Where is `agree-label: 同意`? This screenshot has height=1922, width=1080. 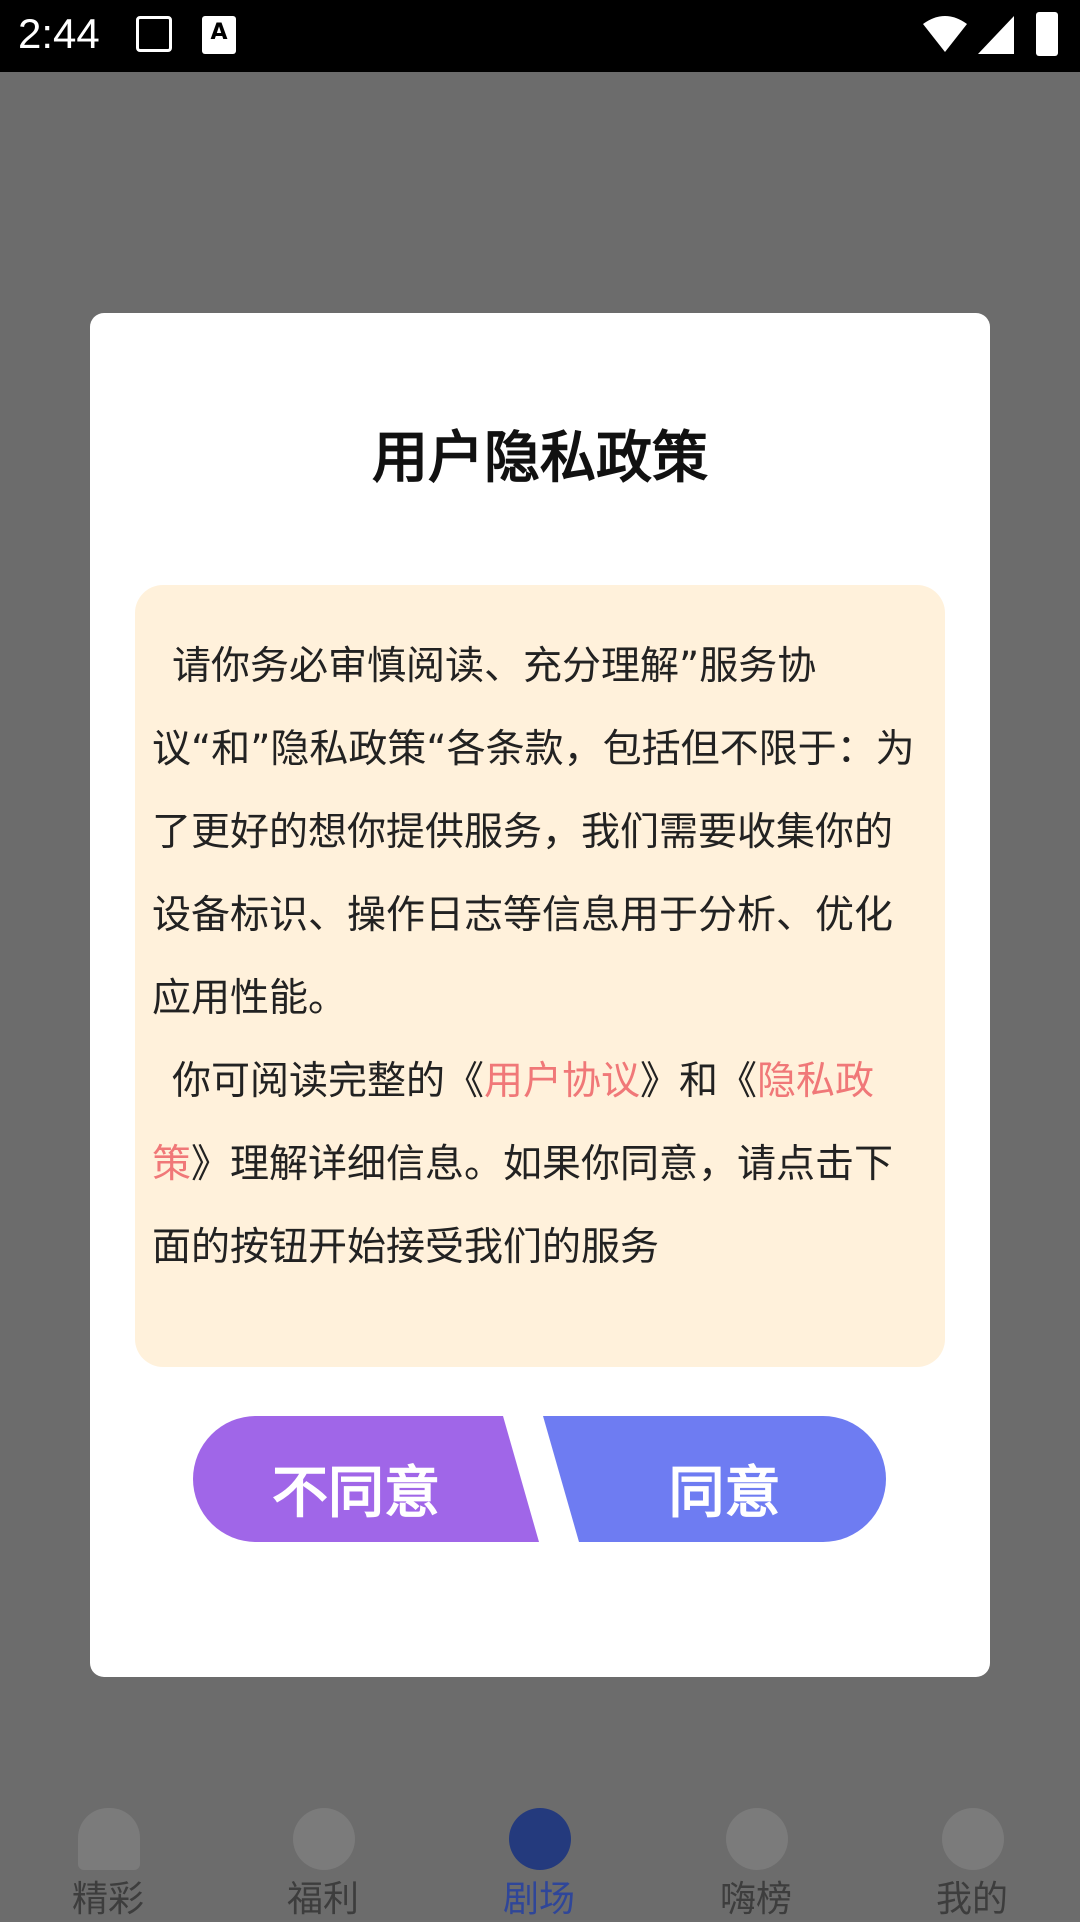
agree-label: 同意 is located at coordinates (724, 1493).